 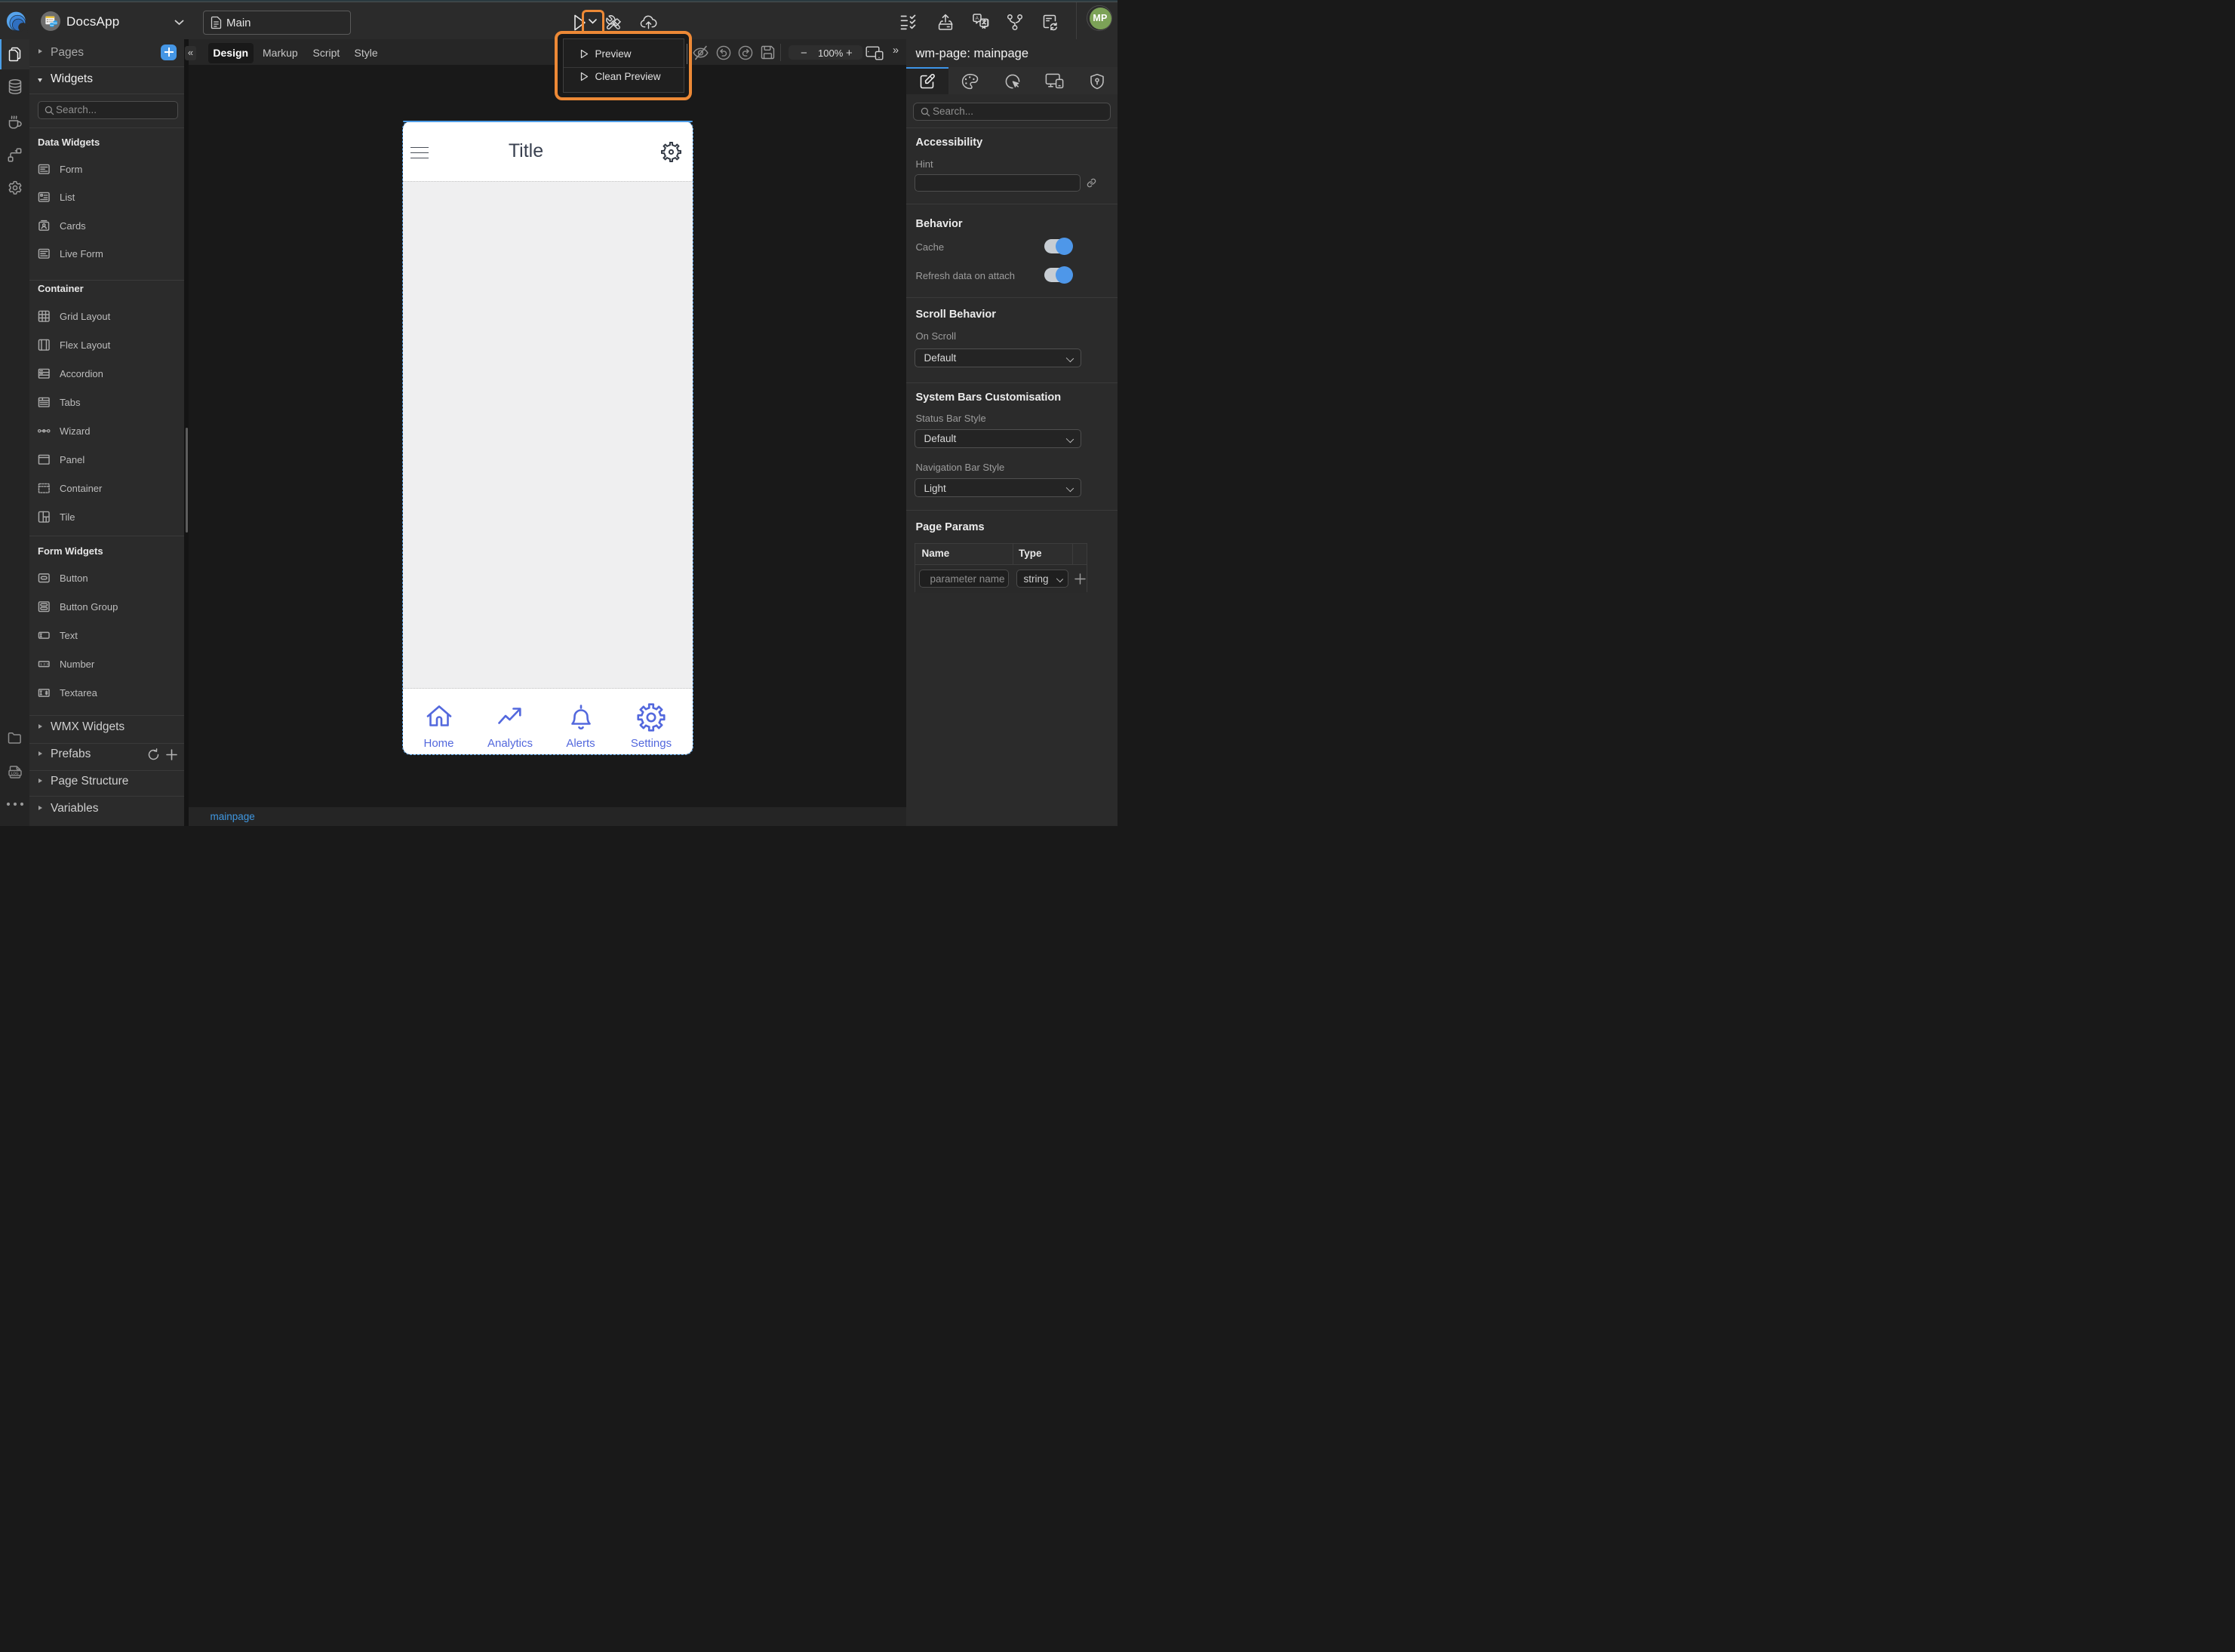 What do you see at coordinates (44, 664) in the screenshot?
I see `svg-text: 1 2 3` at bounding box center [44, 664].